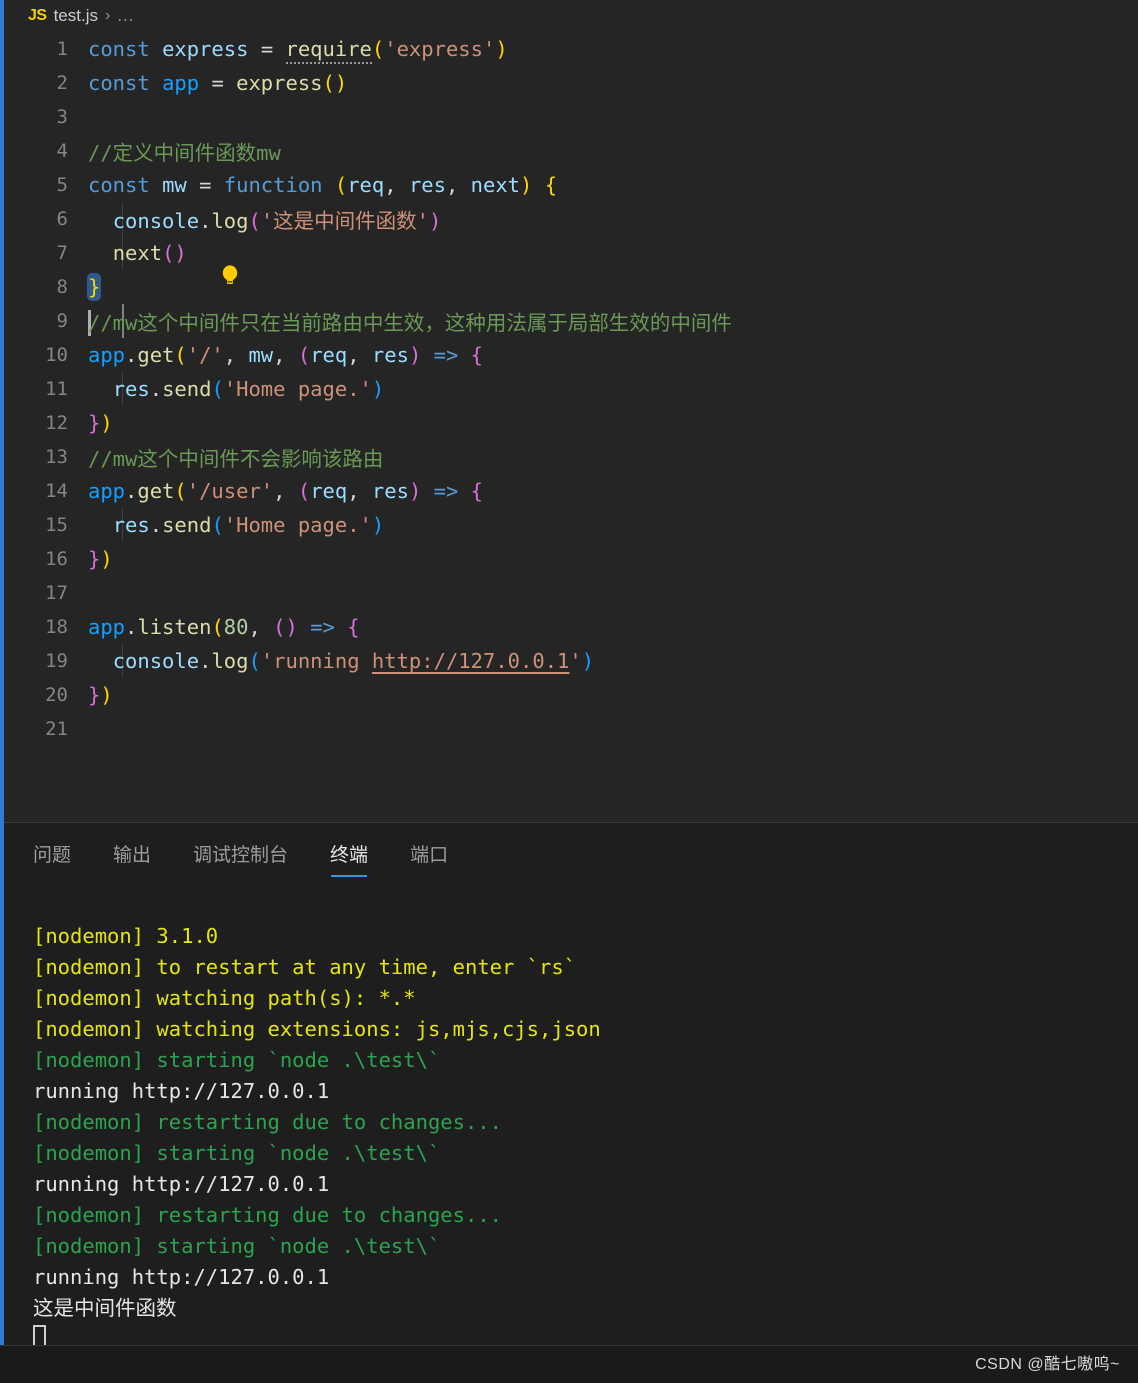 This screenshot has width=1138, height=1383. Describe the element at coordinates (179, 262) in the screenshot. I see `lightbulb-icon` at that location.